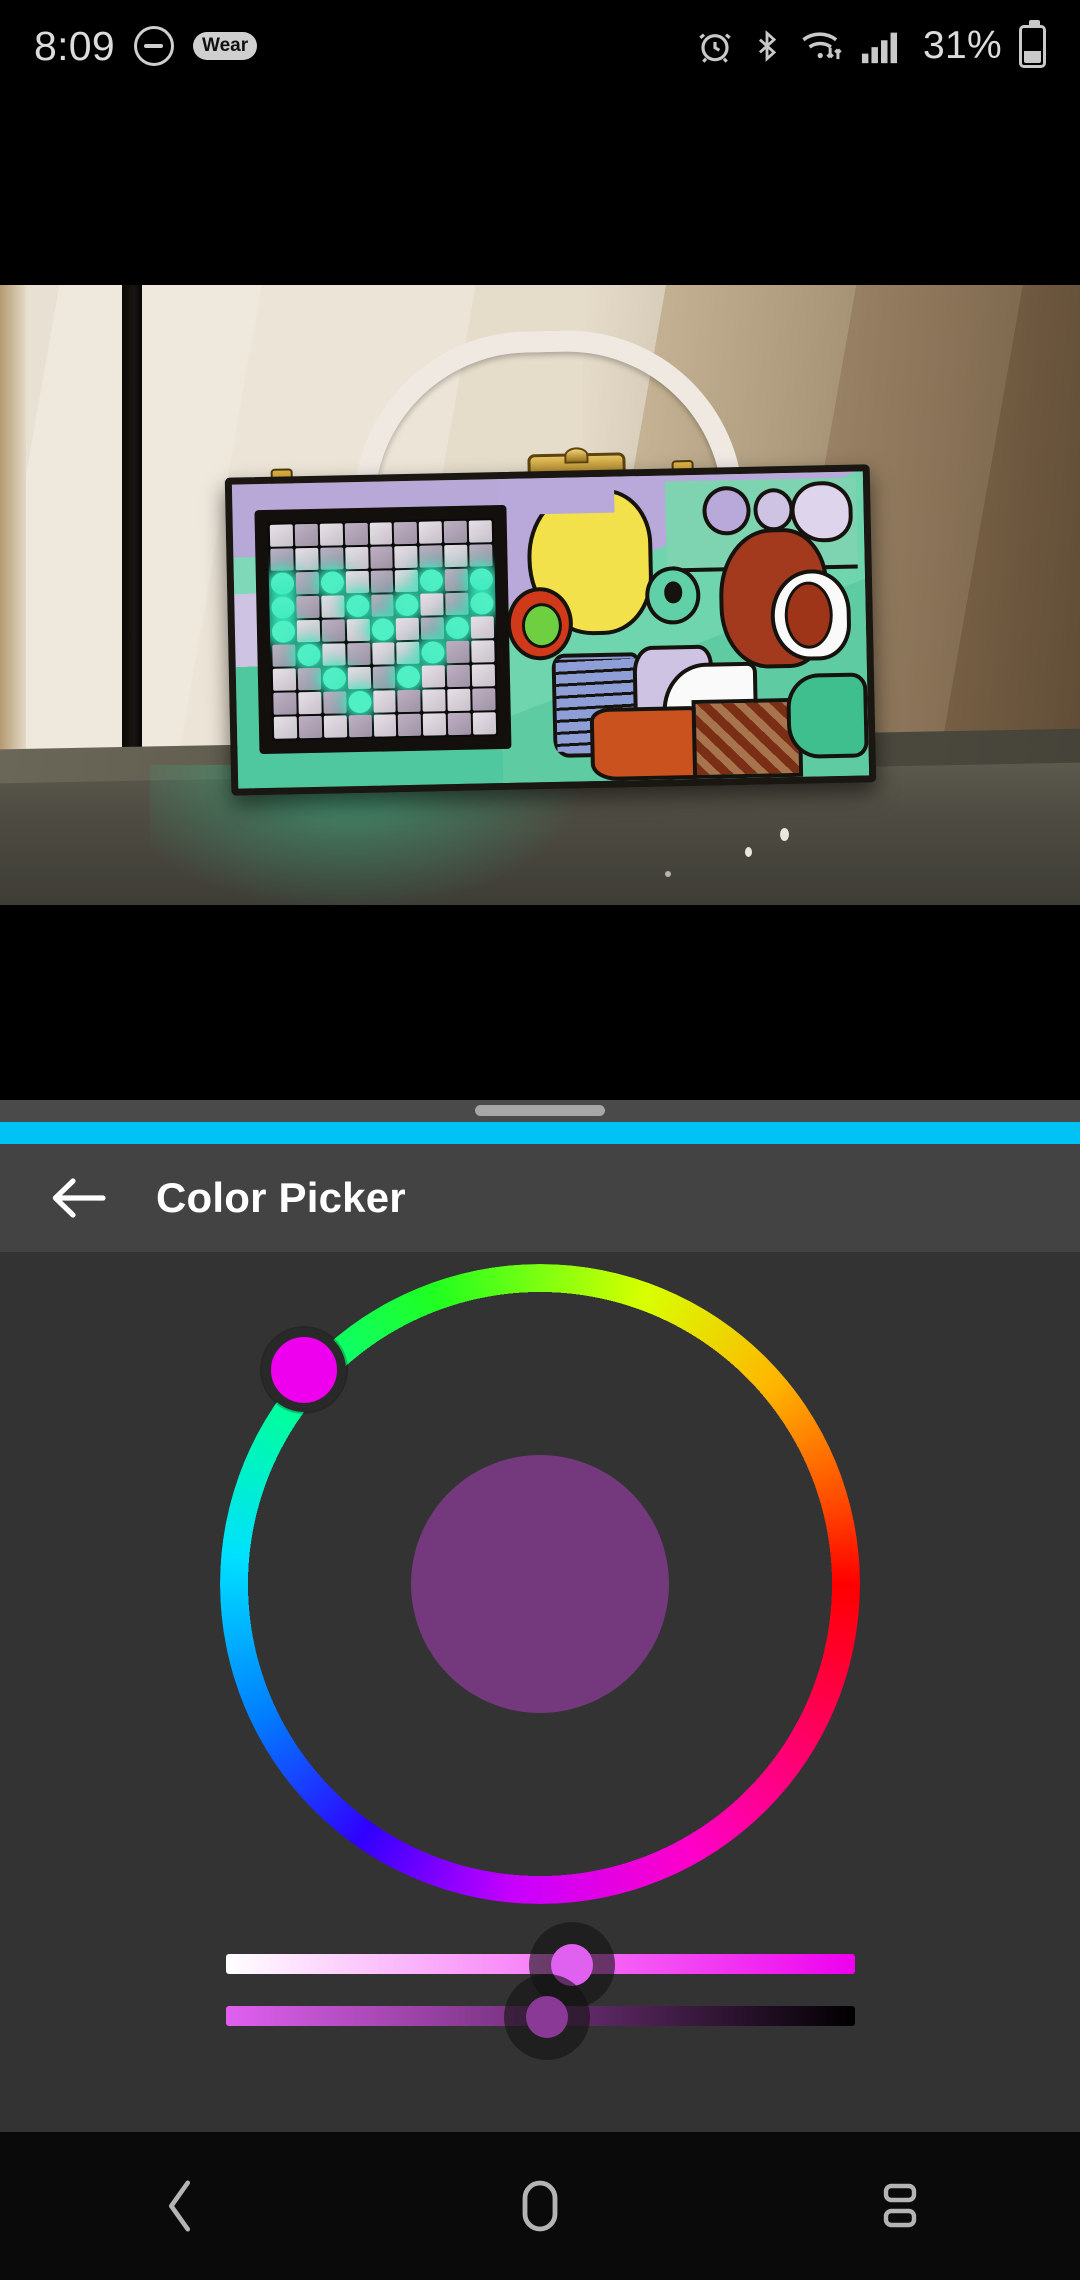 Image resolution: width=1080 pixels, height=2280 pixels. I want to click on status-bar-left: 8:09 Wear, so click(146, 46).